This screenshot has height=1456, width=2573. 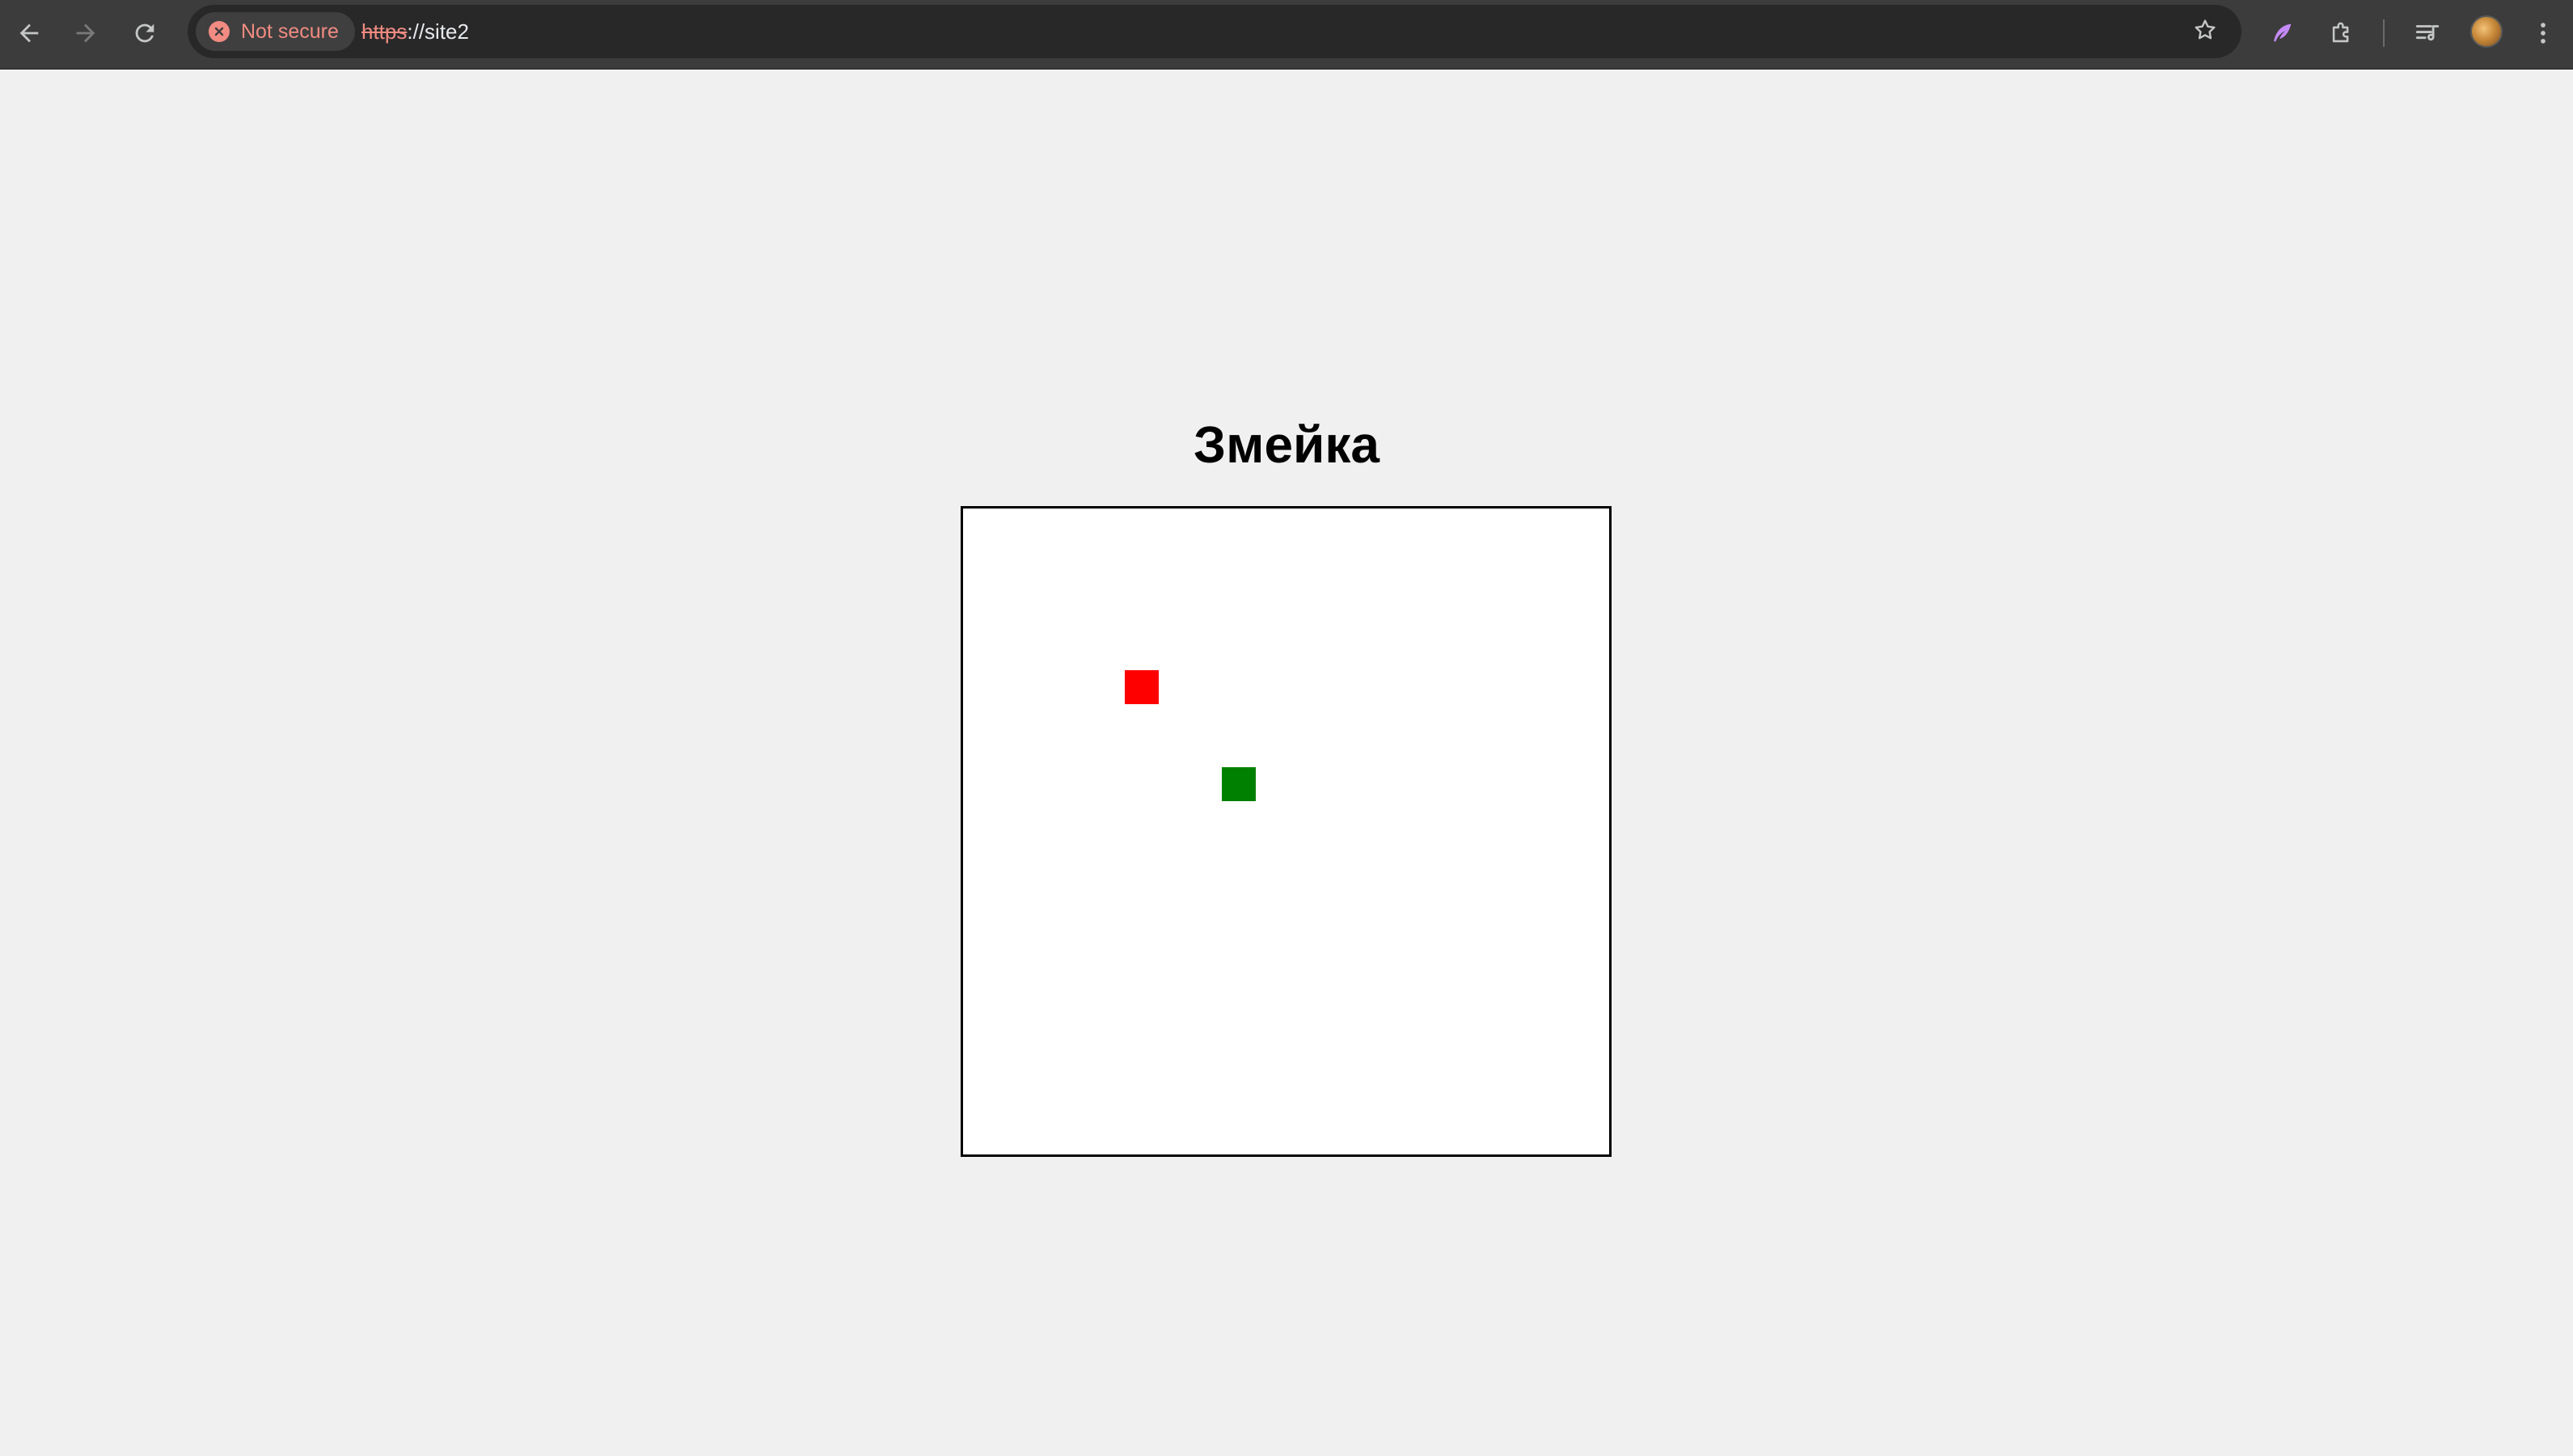 What do you see at coordinates (438, 31) in the screenshot?
I see `url-host: ://site2` at bounding box center [438, 31].